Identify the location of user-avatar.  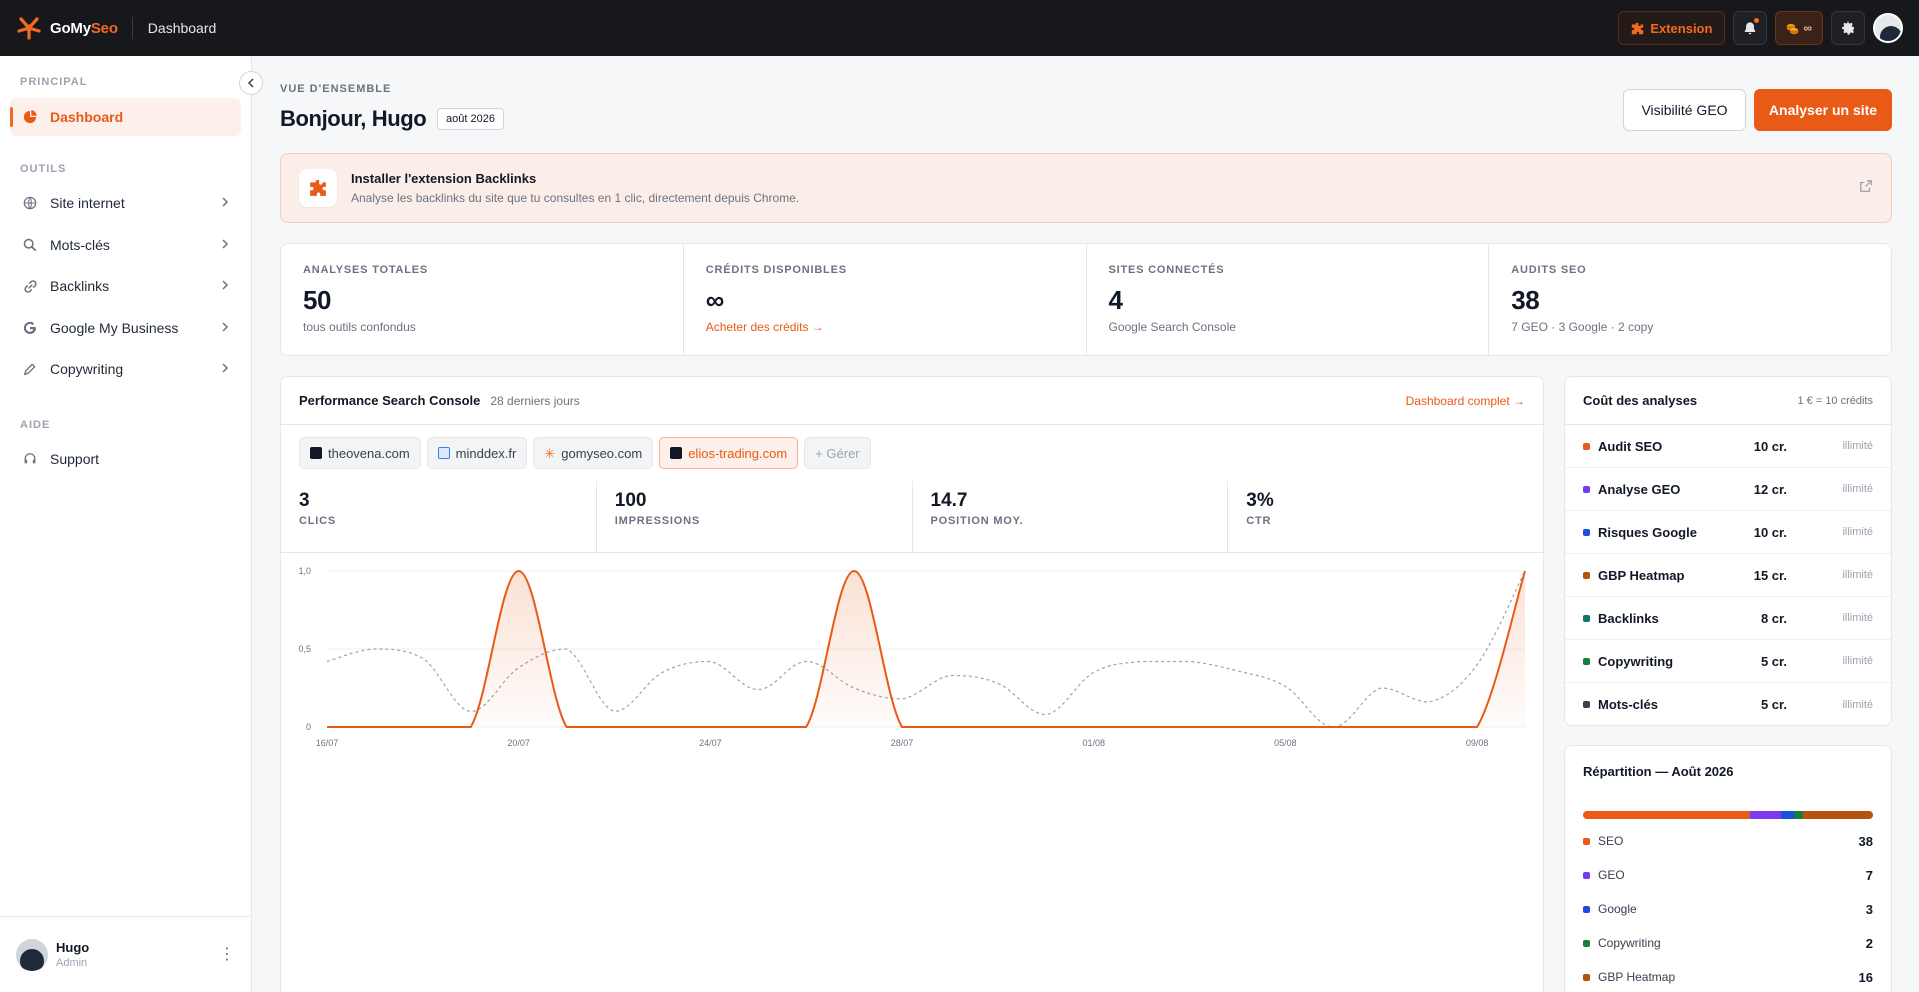
(1888, 28).